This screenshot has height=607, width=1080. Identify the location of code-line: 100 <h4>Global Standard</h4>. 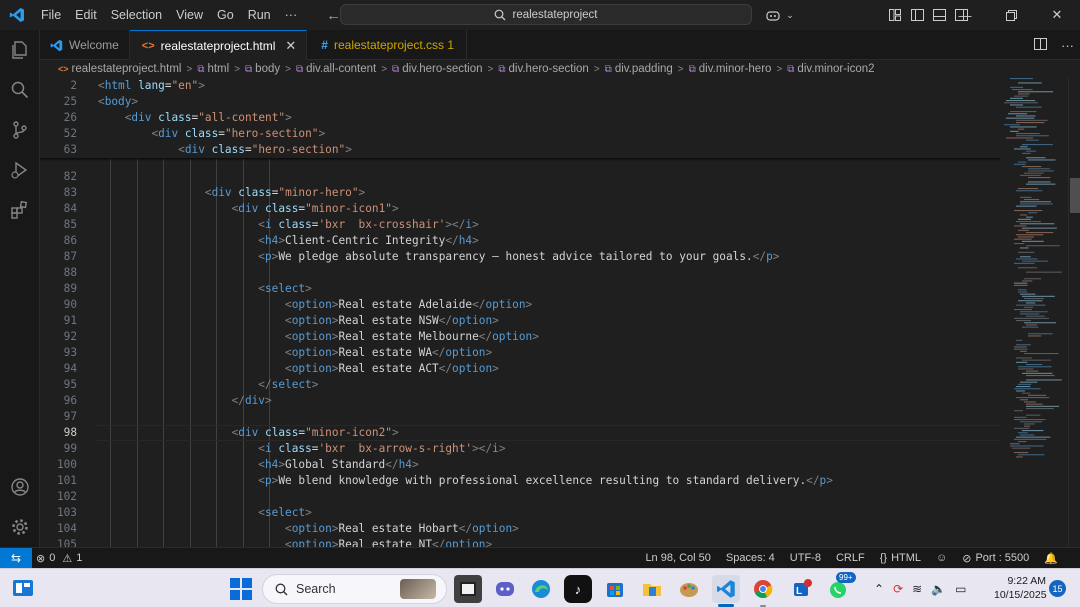
(520, 465).